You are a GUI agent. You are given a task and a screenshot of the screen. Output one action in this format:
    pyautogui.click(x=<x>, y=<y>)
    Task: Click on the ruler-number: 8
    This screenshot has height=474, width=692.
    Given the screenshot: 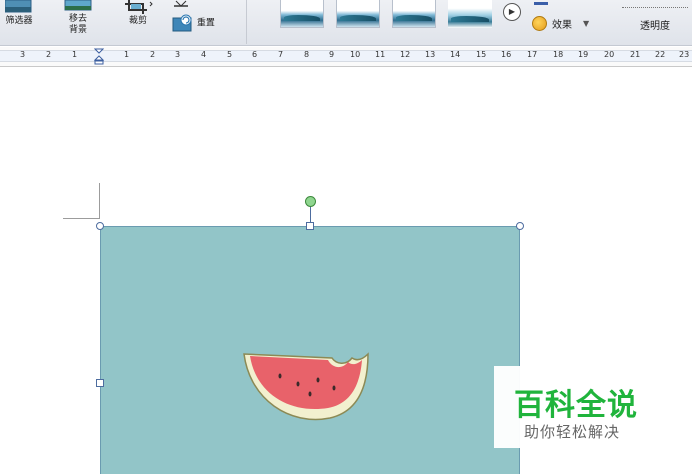 What is the action you would take?
    pyautogui.click(x=307, y=54)
    